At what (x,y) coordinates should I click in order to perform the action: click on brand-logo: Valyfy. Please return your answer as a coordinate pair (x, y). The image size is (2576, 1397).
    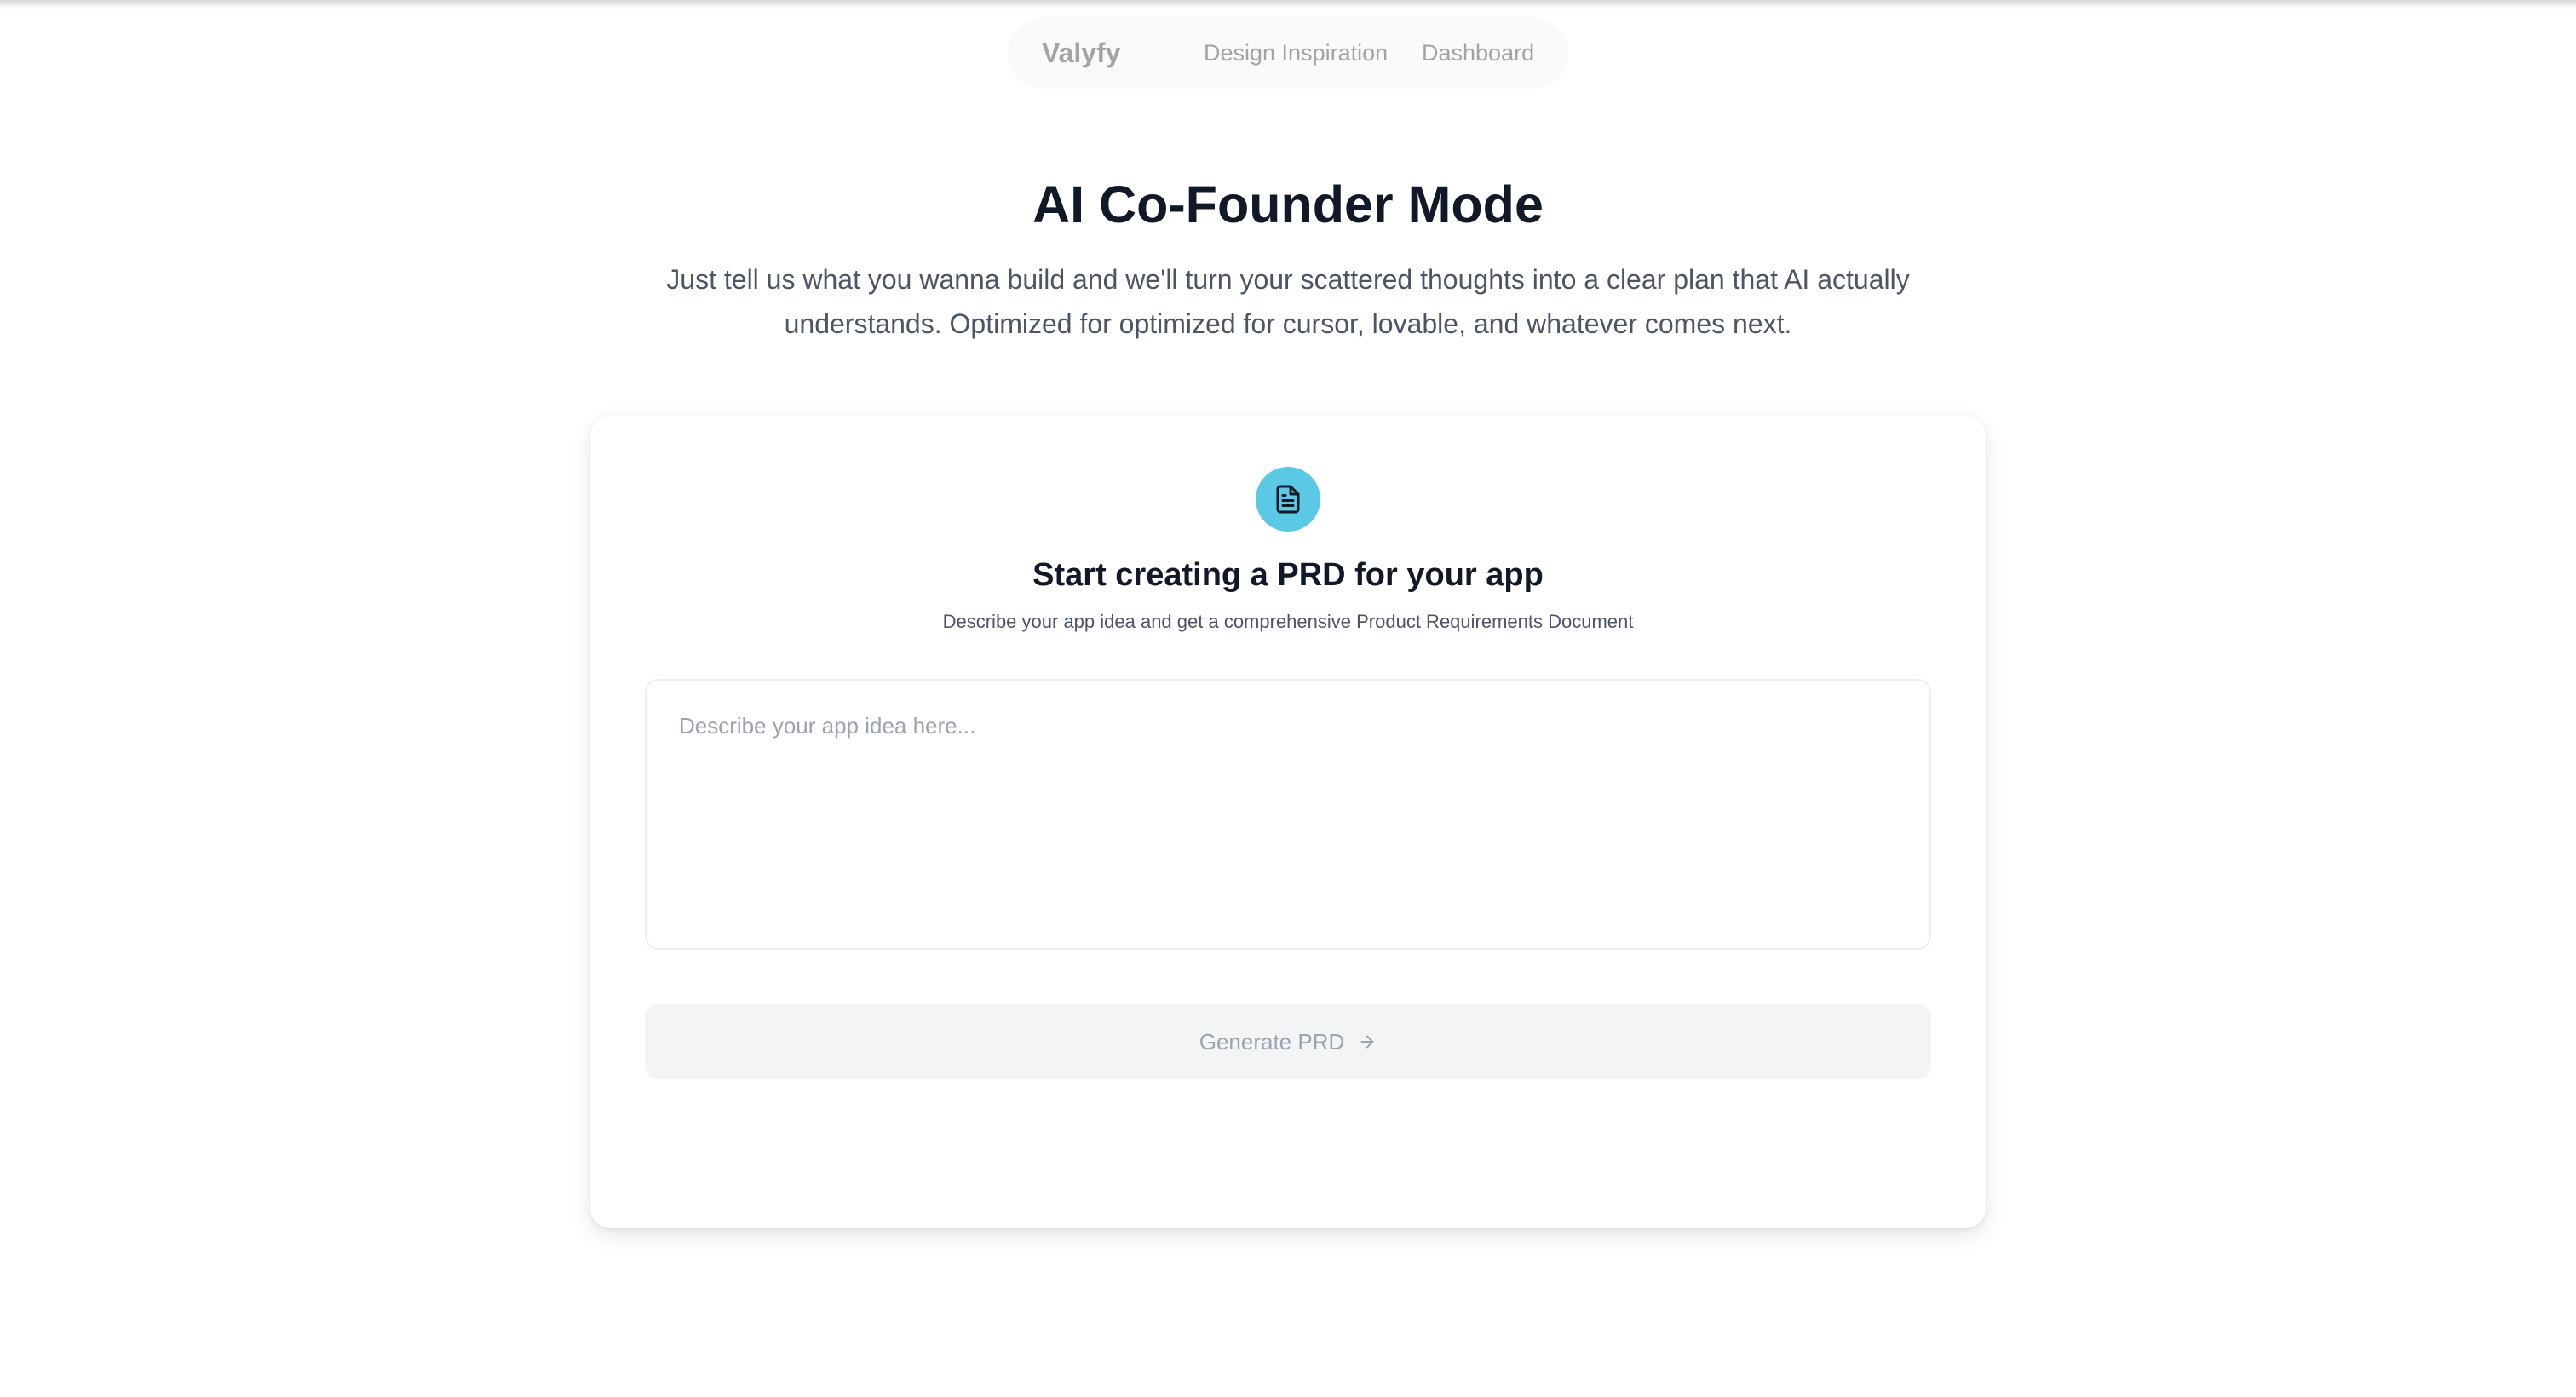
    Looking at the image, I should click on (1081, 53).